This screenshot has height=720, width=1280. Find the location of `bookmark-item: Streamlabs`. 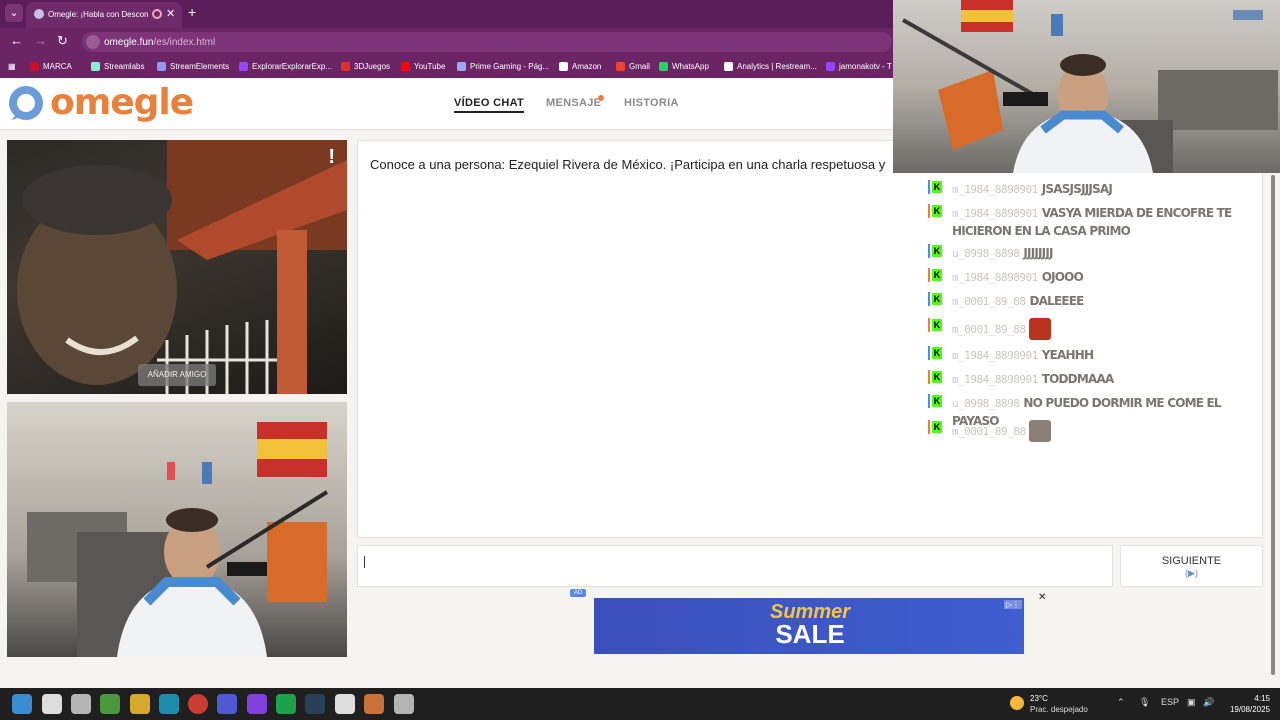

bookmark-item: Streamlabs is located at coordinates (117, 66).